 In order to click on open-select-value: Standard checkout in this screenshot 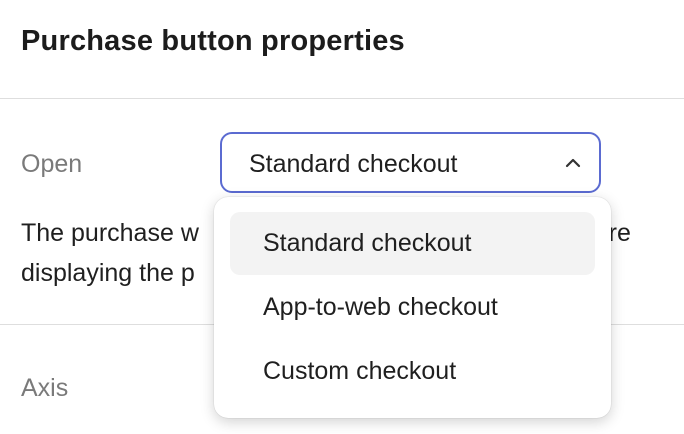, I will do `click(353, 164)`.